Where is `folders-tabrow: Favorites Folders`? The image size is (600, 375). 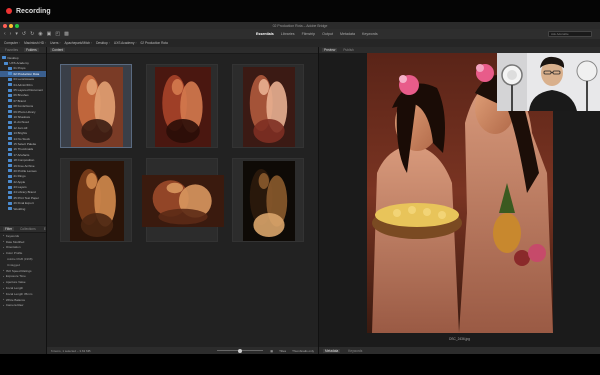
folders-tabrow: Favorites Folders is located at coordinates (23, 50).